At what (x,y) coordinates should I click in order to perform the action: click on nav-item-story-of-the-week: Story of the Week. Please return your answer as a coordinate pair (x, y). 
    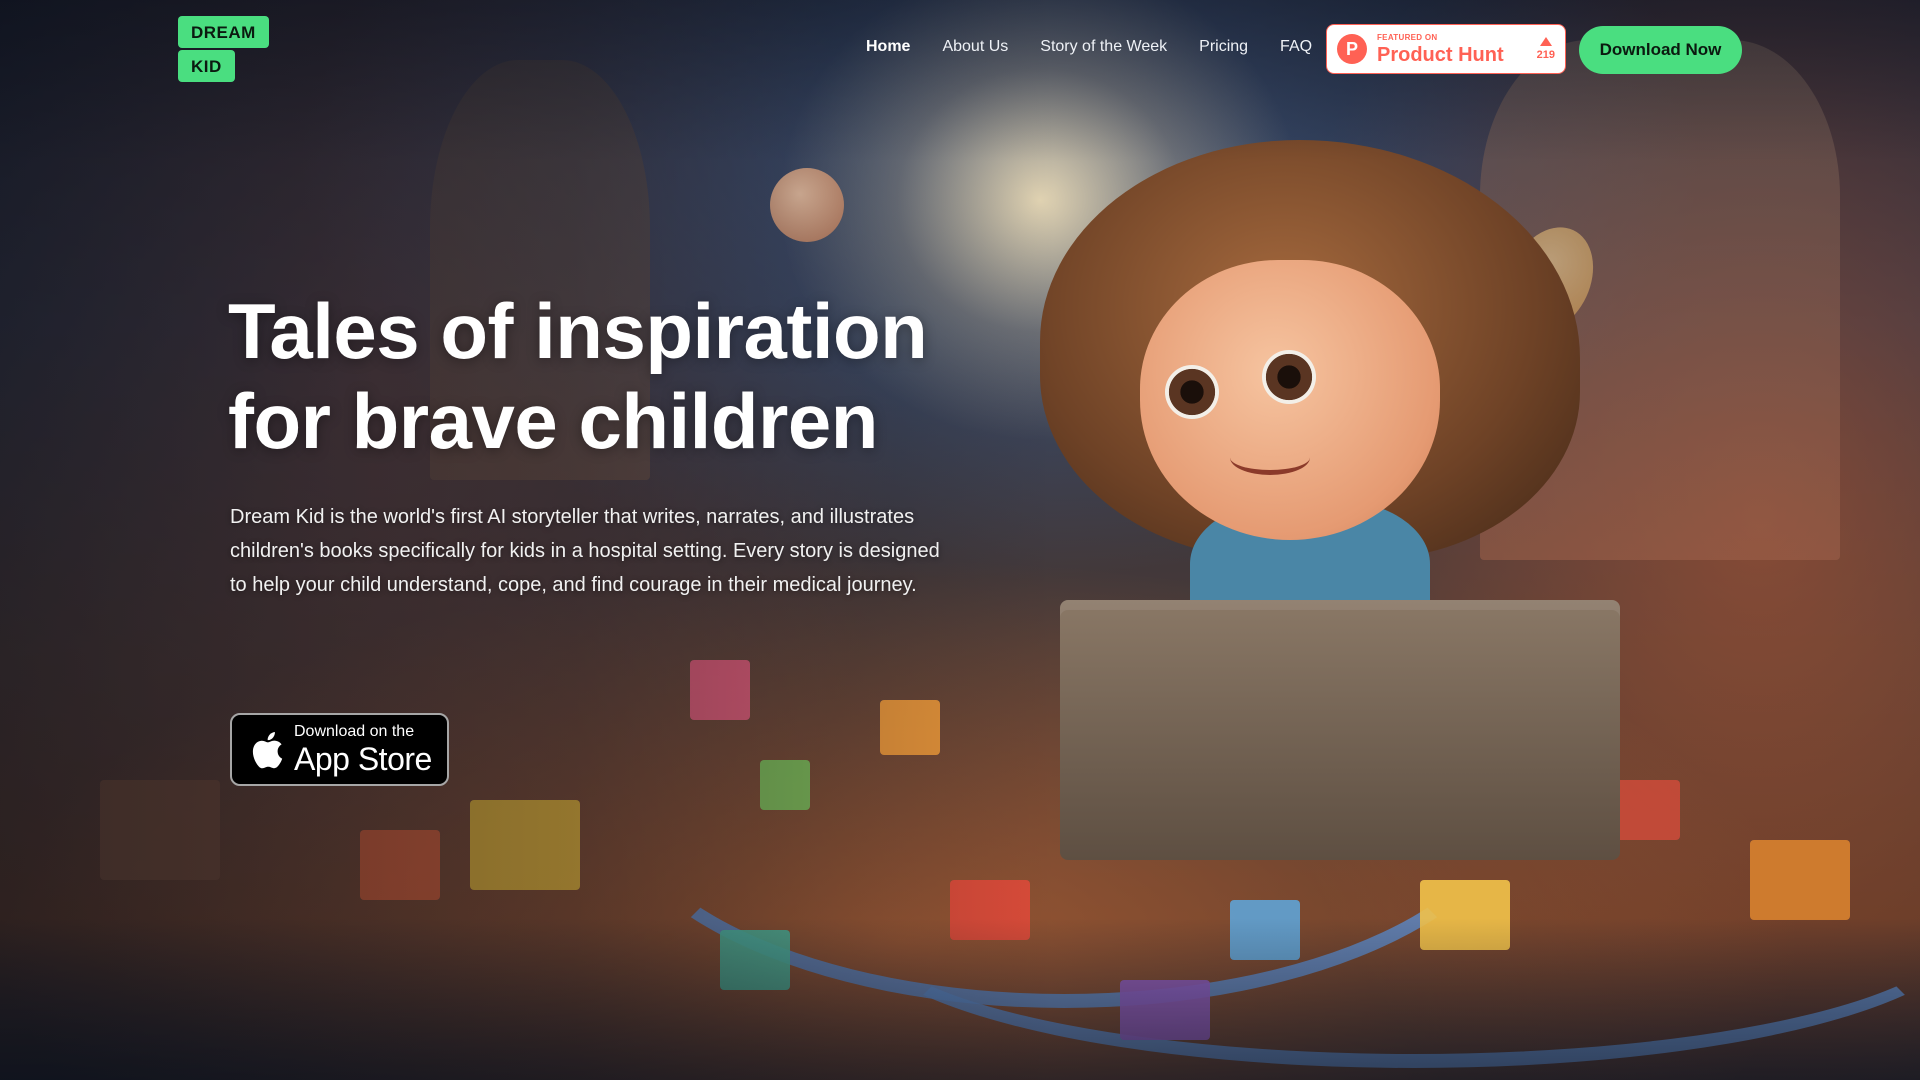
    Looking at the image, I should click on (1103, 47).